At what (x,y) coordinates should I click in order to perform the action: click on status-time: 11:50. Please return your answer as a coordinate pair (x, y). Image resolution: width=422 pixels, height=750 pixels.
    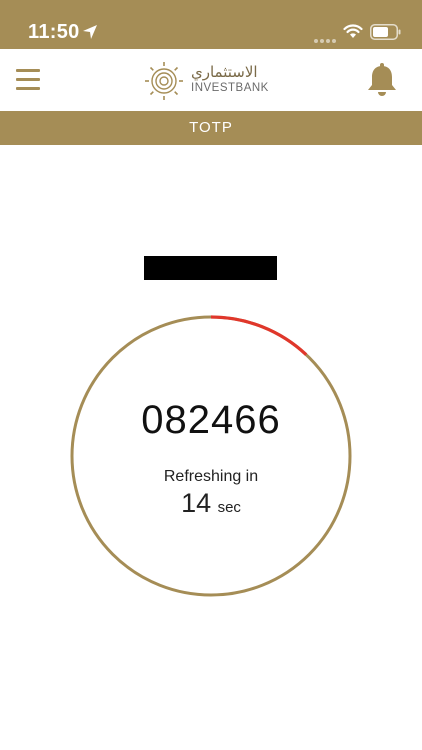
    Looking at the image, I should click on (54, 32).